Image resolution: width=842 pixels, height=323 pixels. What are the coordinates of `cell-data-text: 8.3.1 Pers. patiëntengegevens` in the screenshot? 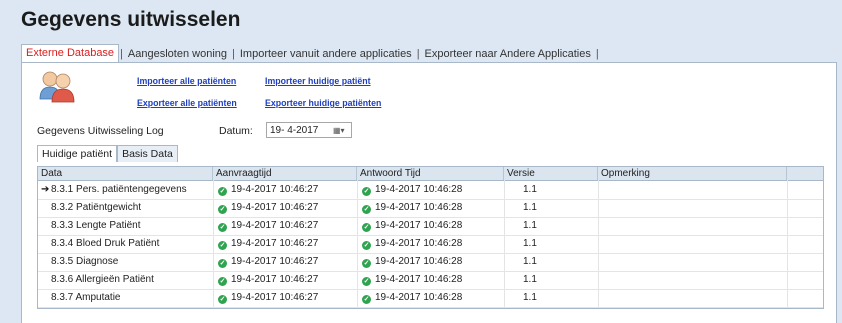 It's located at (119, 189).